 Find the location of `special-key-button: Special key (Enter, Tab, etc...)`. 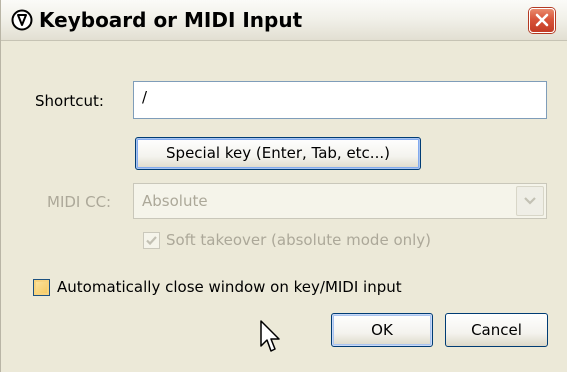

special-key-button: Special key (Enter, Tab, etc...) is located at coordinates (278, 153).